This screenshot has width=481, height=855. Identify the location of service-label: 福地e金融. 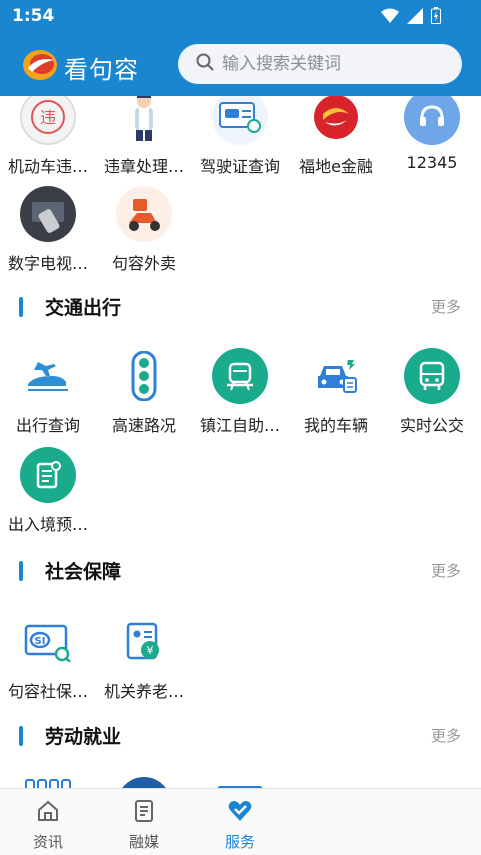
(336, 166).